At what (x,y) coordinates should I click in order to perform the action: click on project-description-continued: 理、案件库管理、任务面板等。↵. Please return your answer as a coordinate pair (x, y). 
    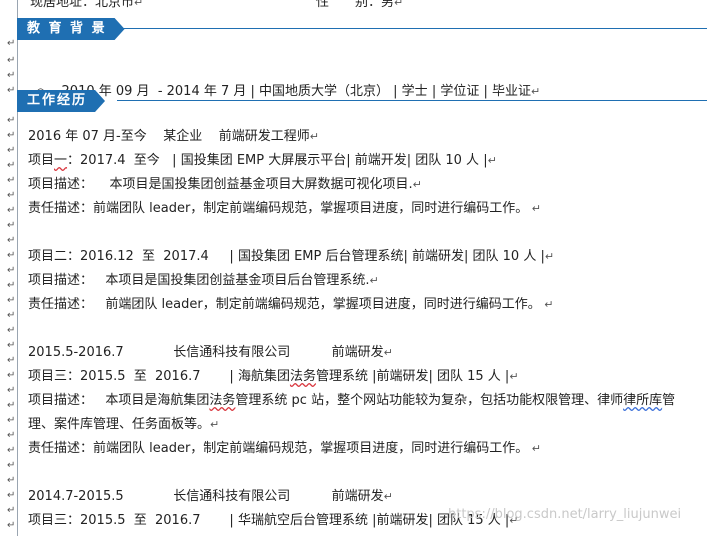
    Looking at the image, I should click on (124, 424).